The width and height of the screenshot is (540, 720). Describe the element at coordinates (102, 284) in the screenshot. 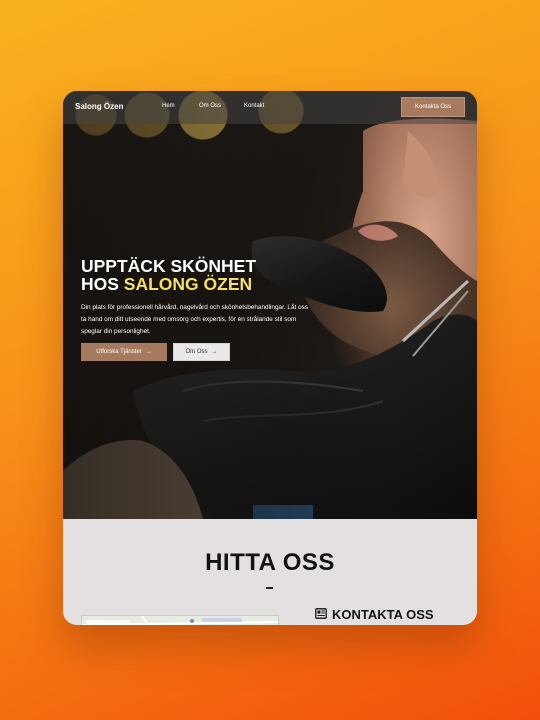

I see `hero-title-prefix: HOS` at that location.